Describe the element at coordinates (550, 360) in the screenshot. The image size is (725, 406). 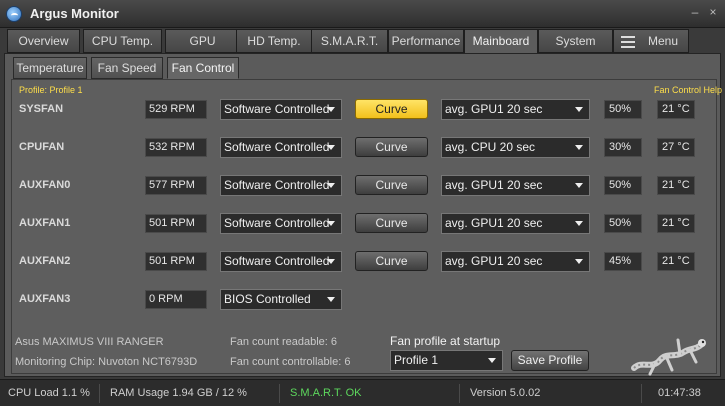
I see `save-profile-button: Save Profile` at that location.